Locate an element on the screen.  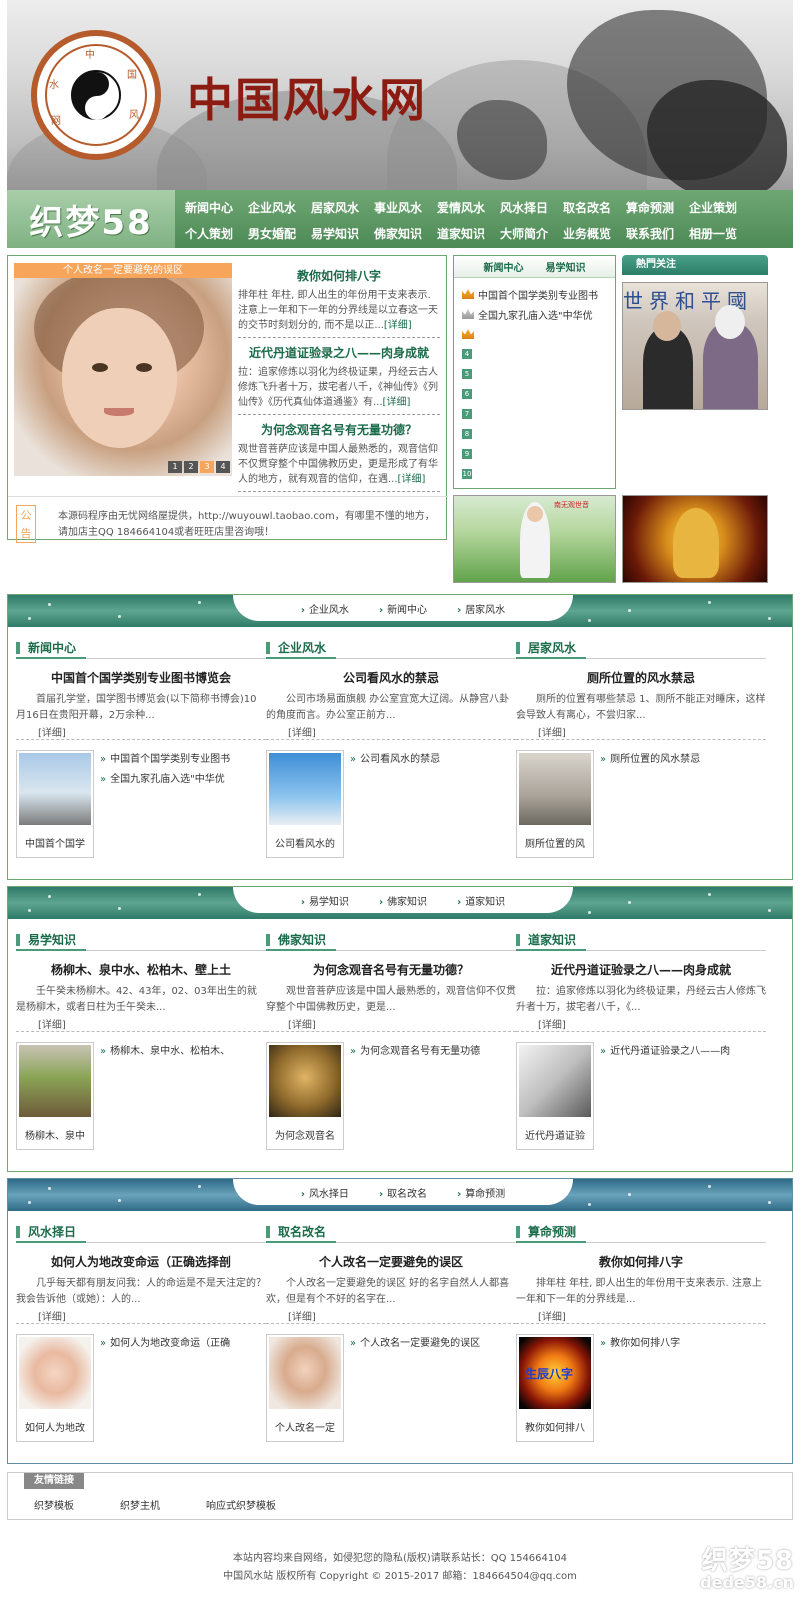
list-item: 公司看风水的禁忌 is located at coordinates (427, 760).